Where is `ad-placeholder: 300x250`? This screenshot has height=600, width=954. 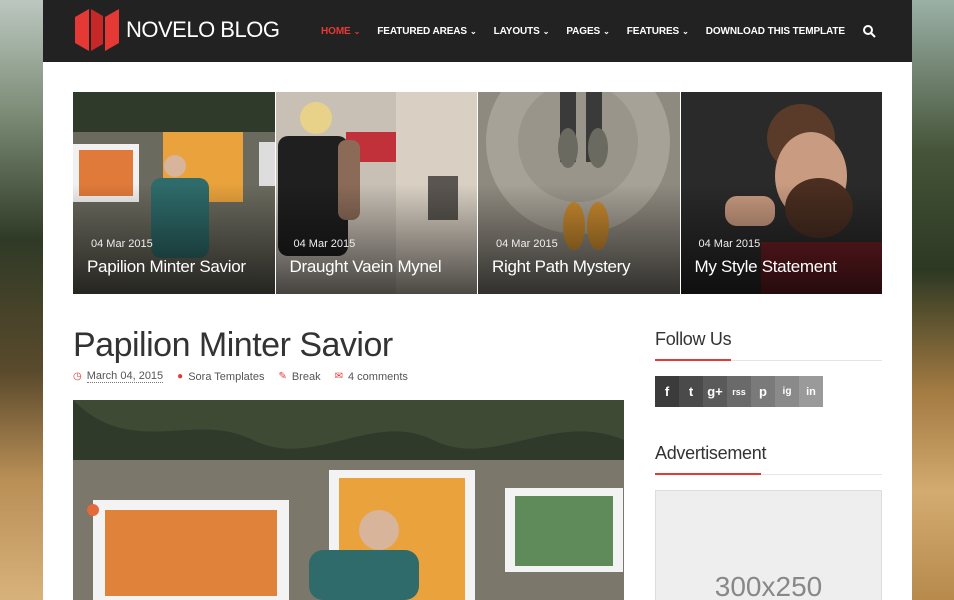 ad-placeholder: 300x250 is located at coordinates (768, 545).